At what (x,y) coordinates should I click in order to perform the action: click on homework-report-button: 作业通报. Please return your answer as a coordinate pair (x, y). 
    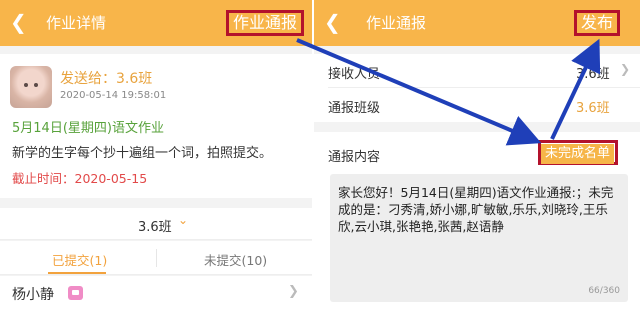
    Looking at the image, I should click on (265, 23).